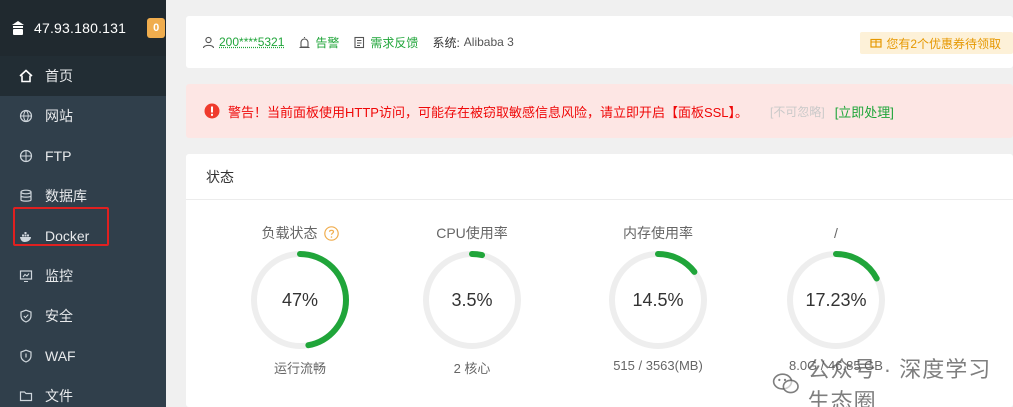  Describe the element at coordinates (26, 396) in the screenshot. I see `folder-icon` at that location.